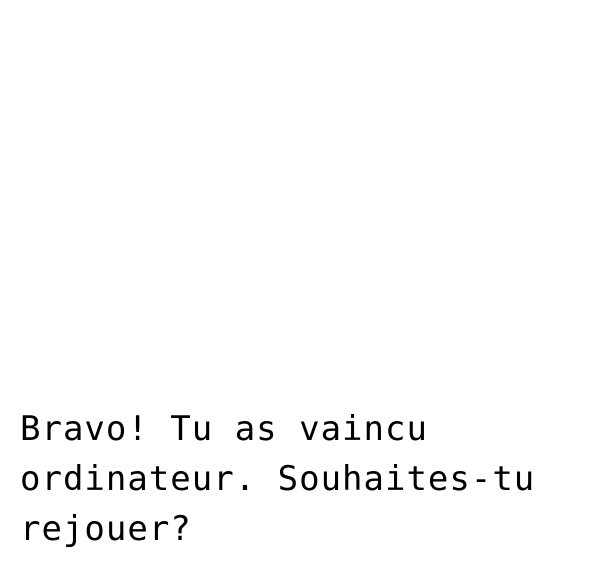  I want to click on message-line-2: ordinateur. Souhaites-tu, so click(278, 479).